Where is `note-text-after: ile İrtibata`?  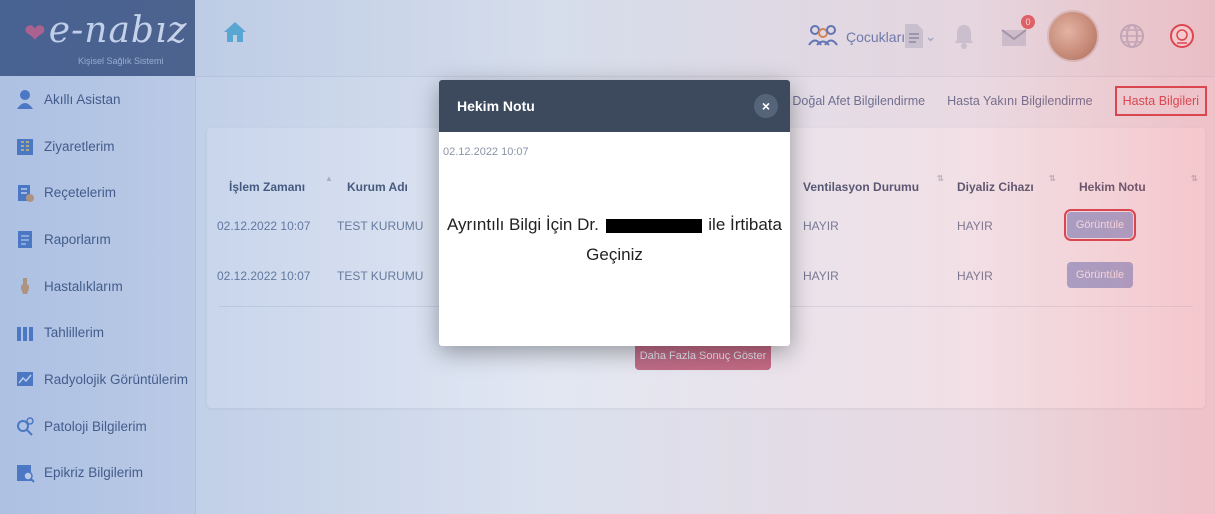 note-text-after: ile İrtibata is located at coordinates (745, 224).